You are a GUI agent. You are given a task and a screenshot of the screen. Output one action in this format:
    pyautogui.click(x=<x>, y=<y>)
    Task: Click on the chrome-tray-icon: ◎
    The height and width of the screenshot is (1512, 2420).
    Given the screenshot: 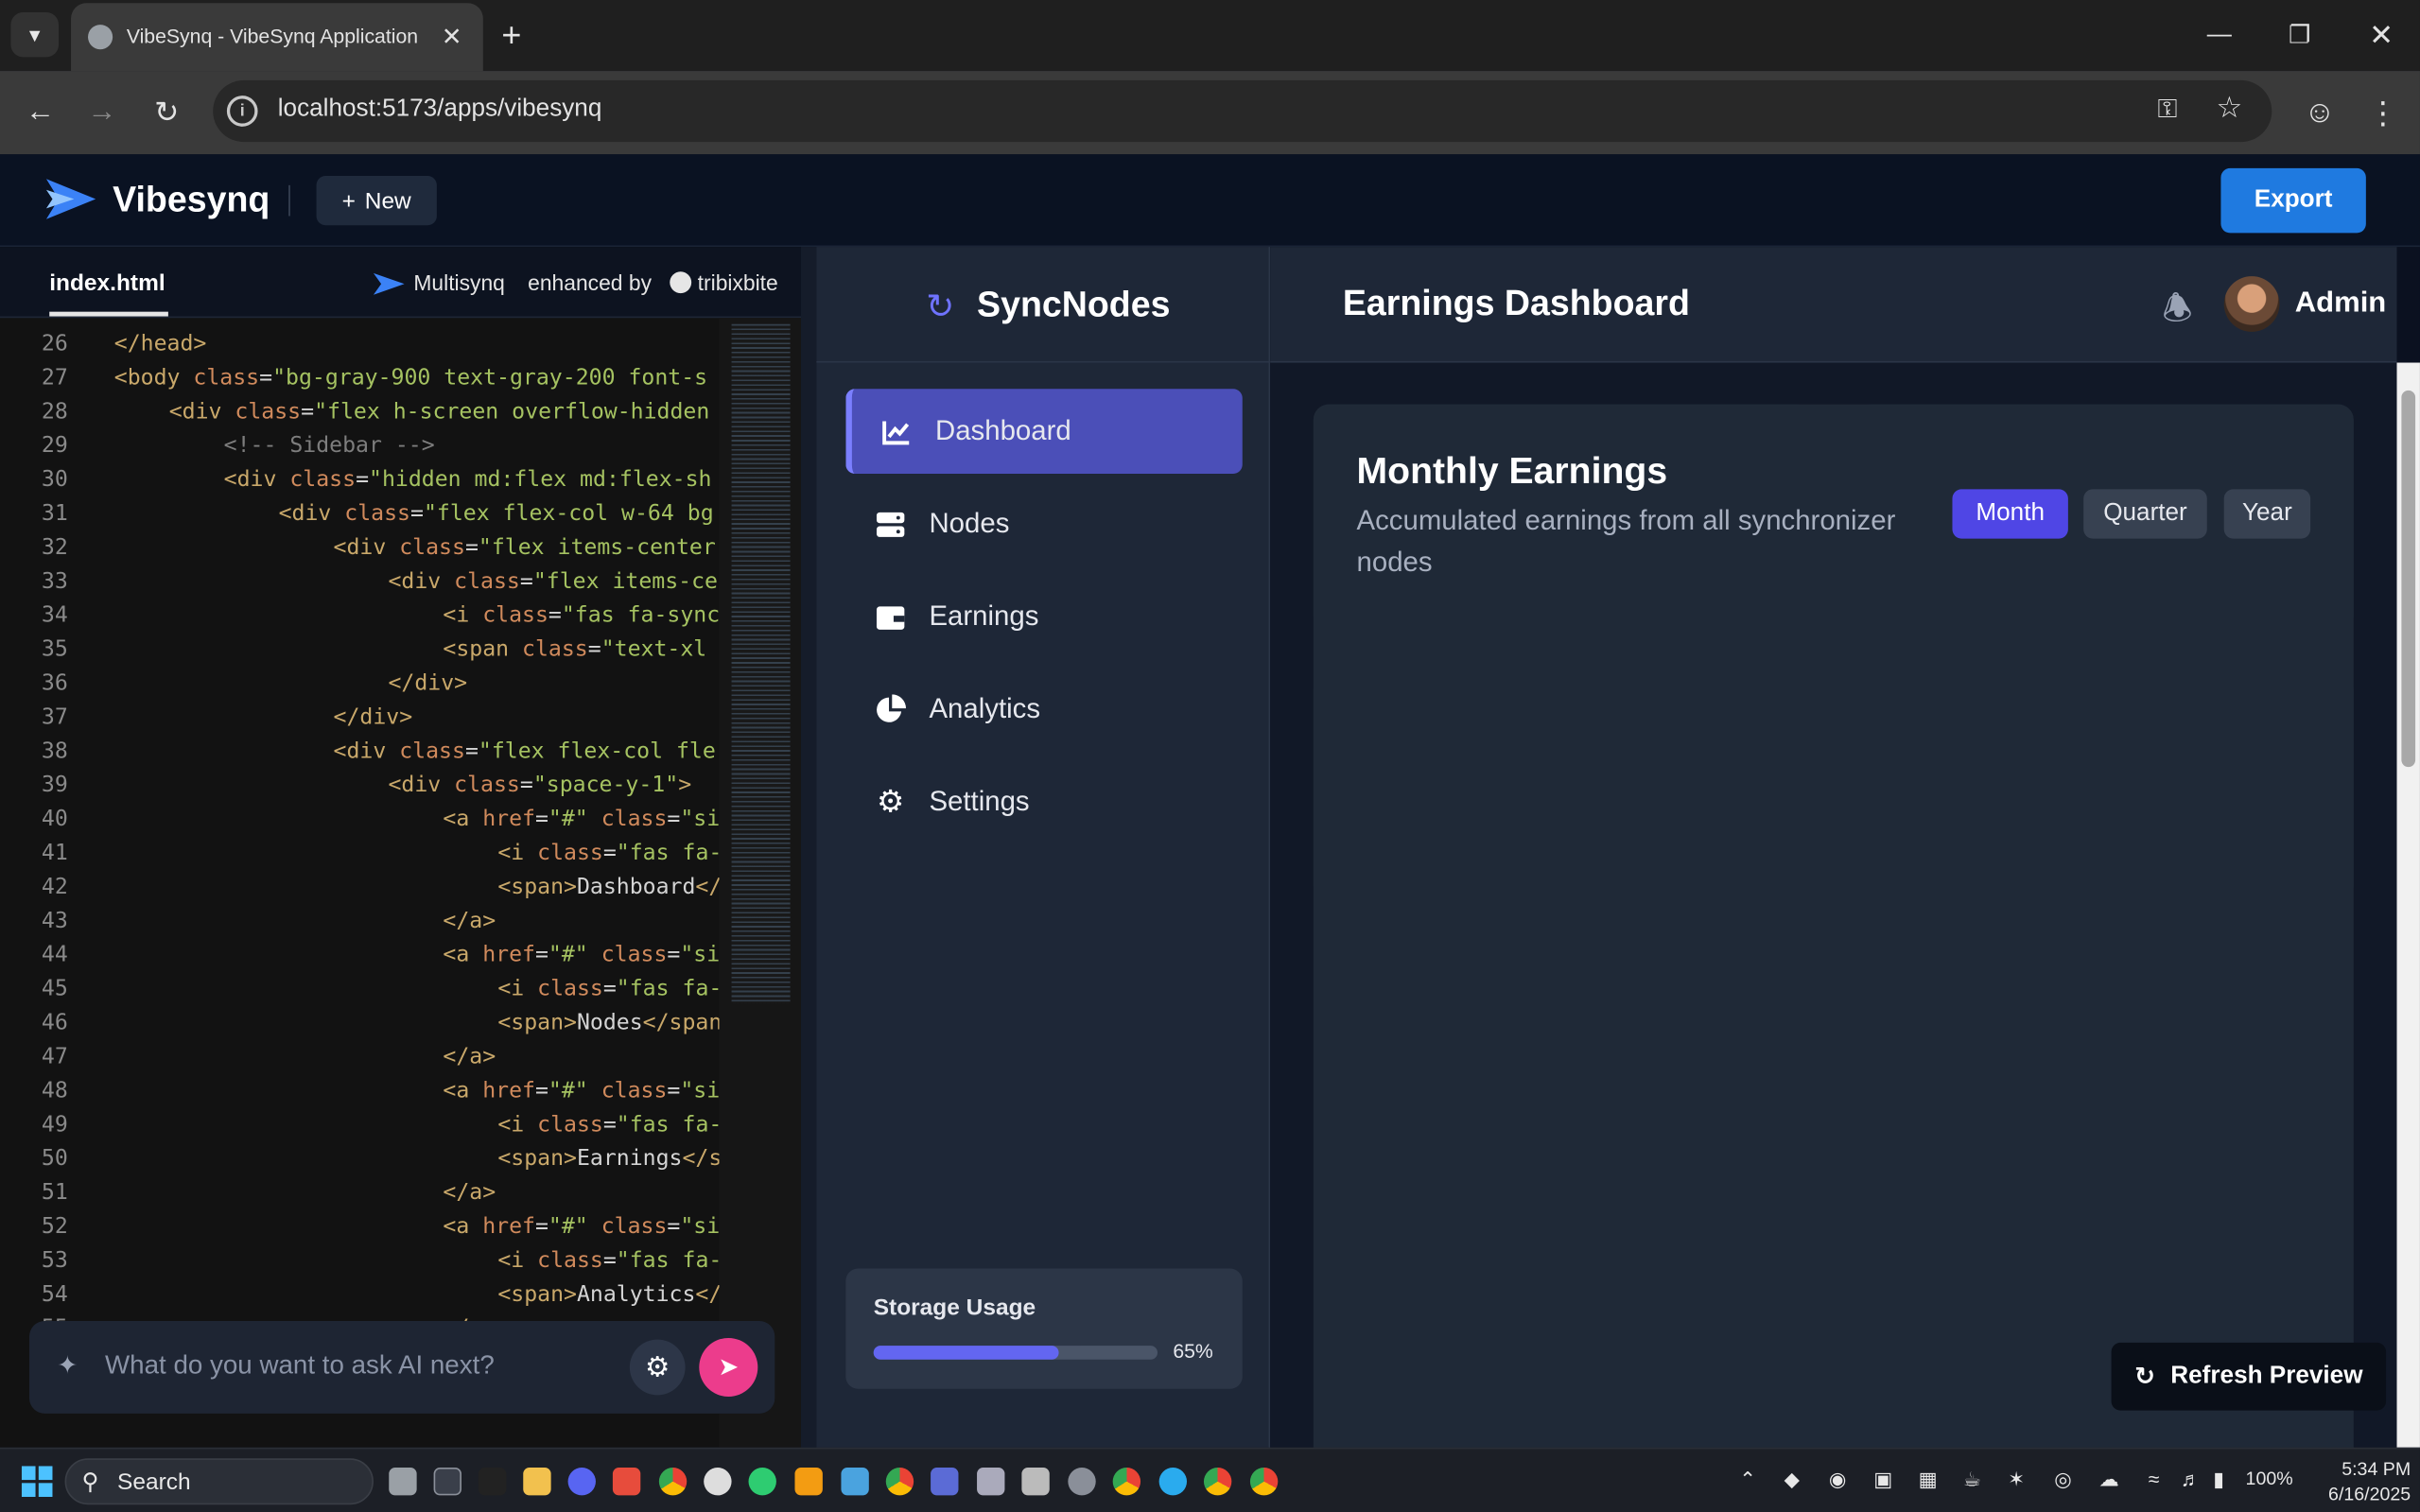 What is the action you would take?
    pyautogui.click(x=2063, y=1480)
    